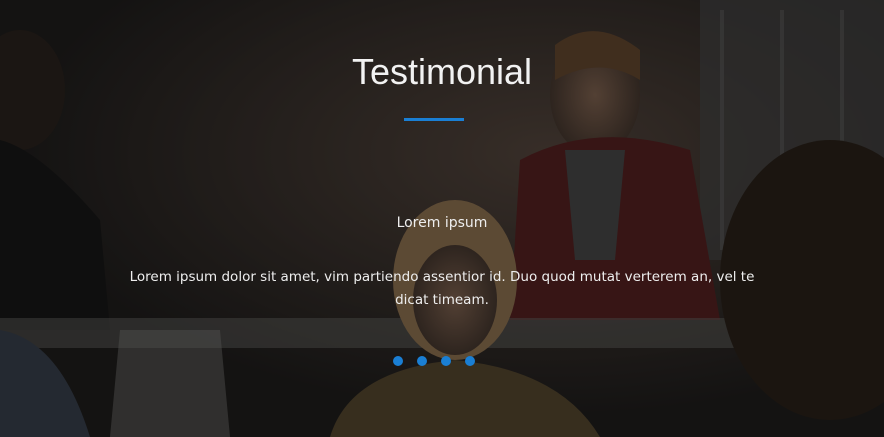 The width and height of the screenshot is (884, 437). I want to click on testimonial-author: Lorem ipsum, so click(442, 223).